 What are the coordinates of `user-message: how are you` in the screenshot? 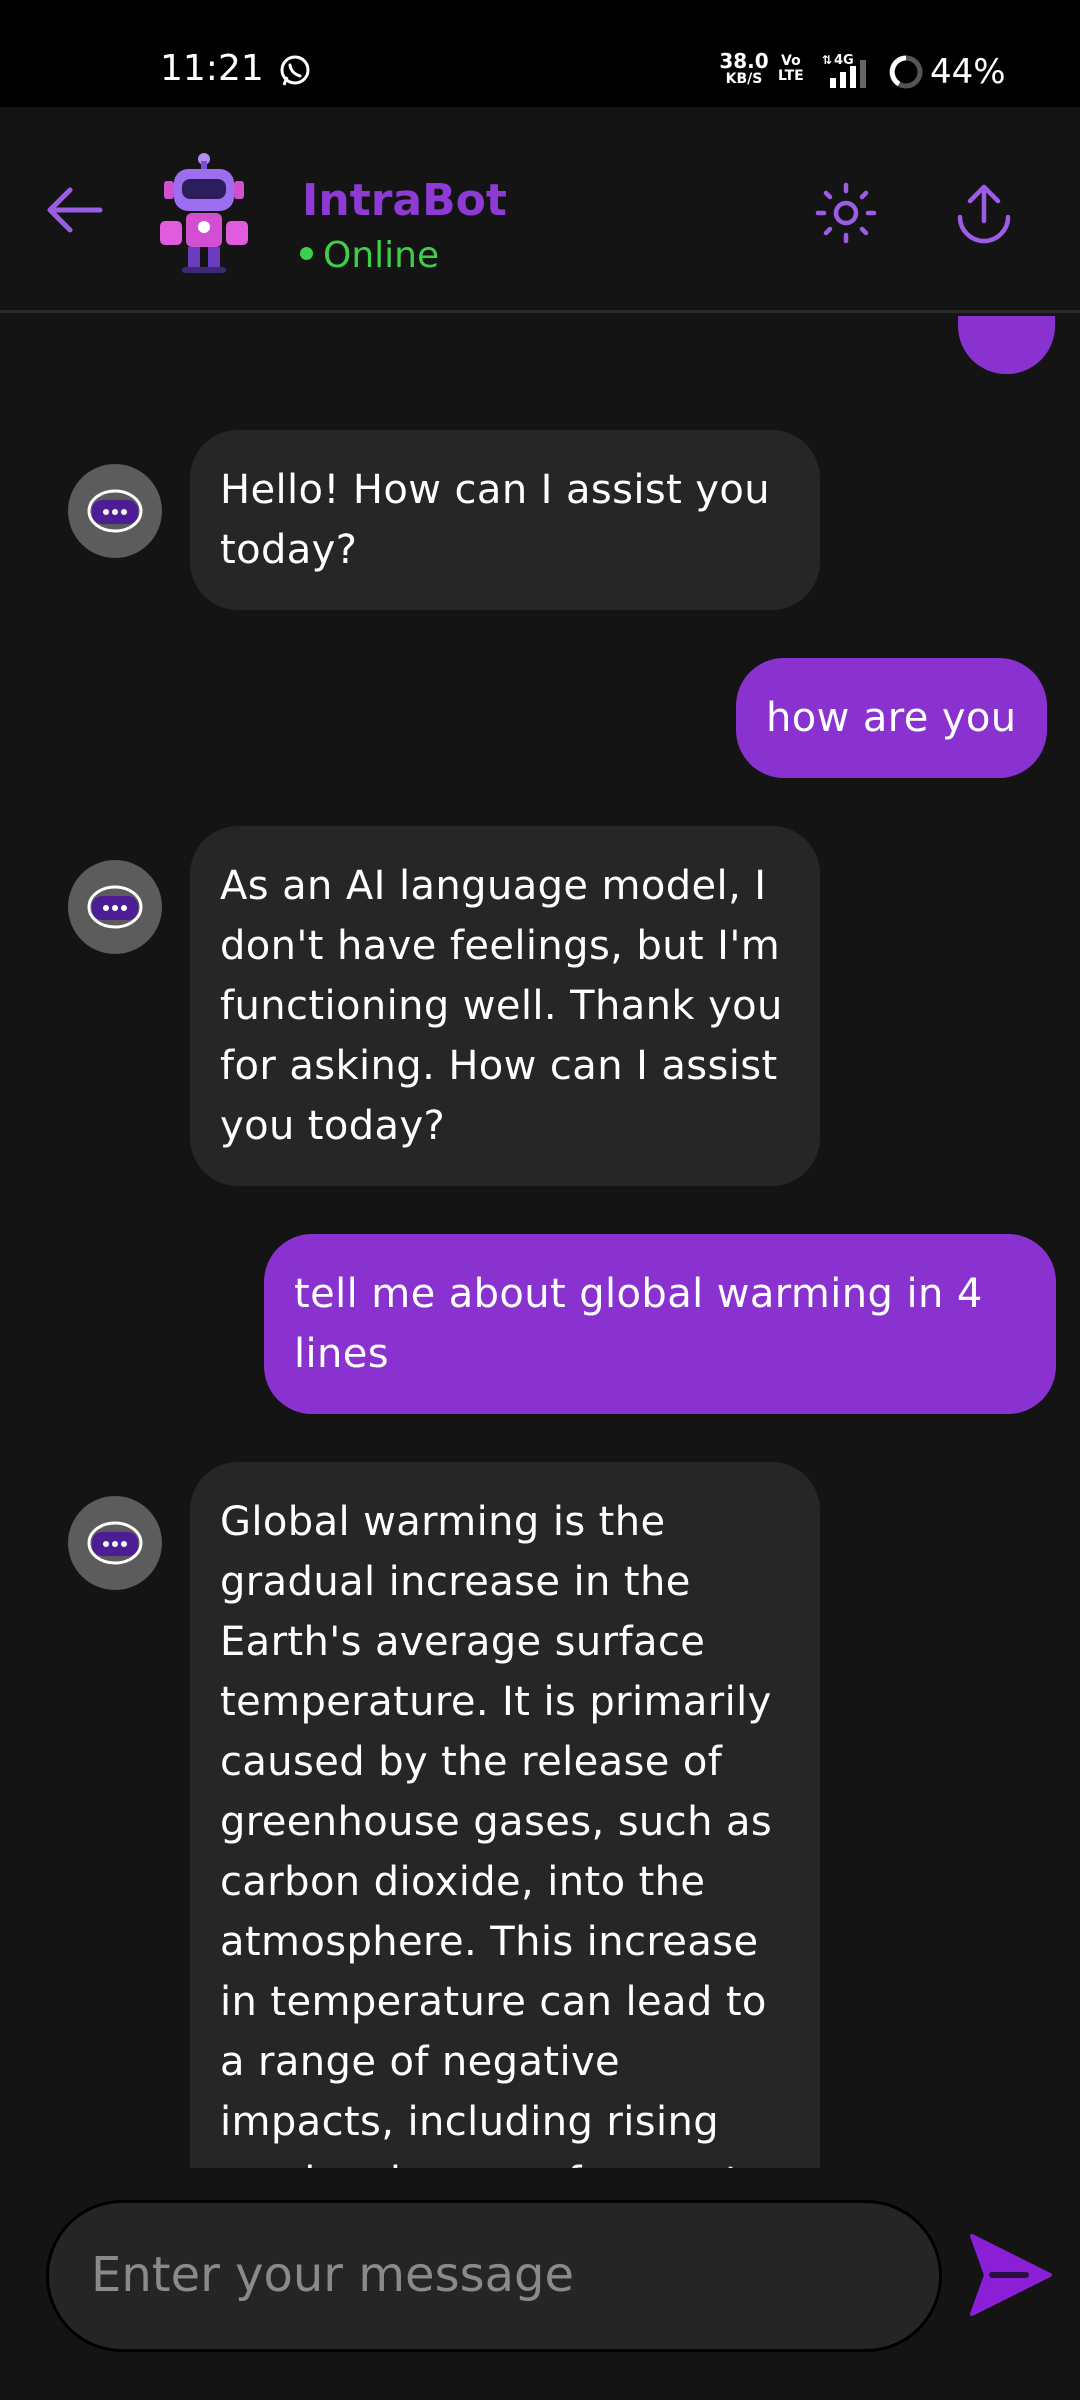 It's located at (891, 718).